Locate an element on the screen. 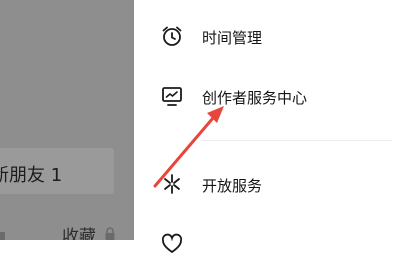  menu-item-label: 时间管理 is located at coordinates (232, 38).